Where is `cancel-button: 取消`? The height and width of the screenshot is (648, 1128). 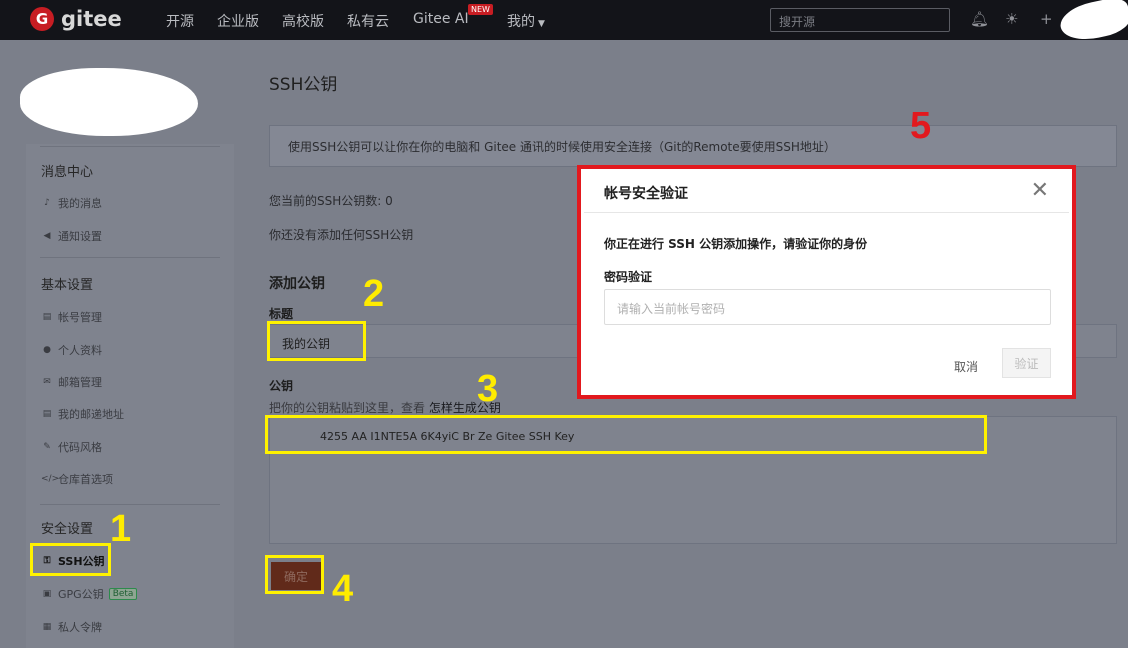
cancel-button: 取消 is located at coordinates (966, 366).